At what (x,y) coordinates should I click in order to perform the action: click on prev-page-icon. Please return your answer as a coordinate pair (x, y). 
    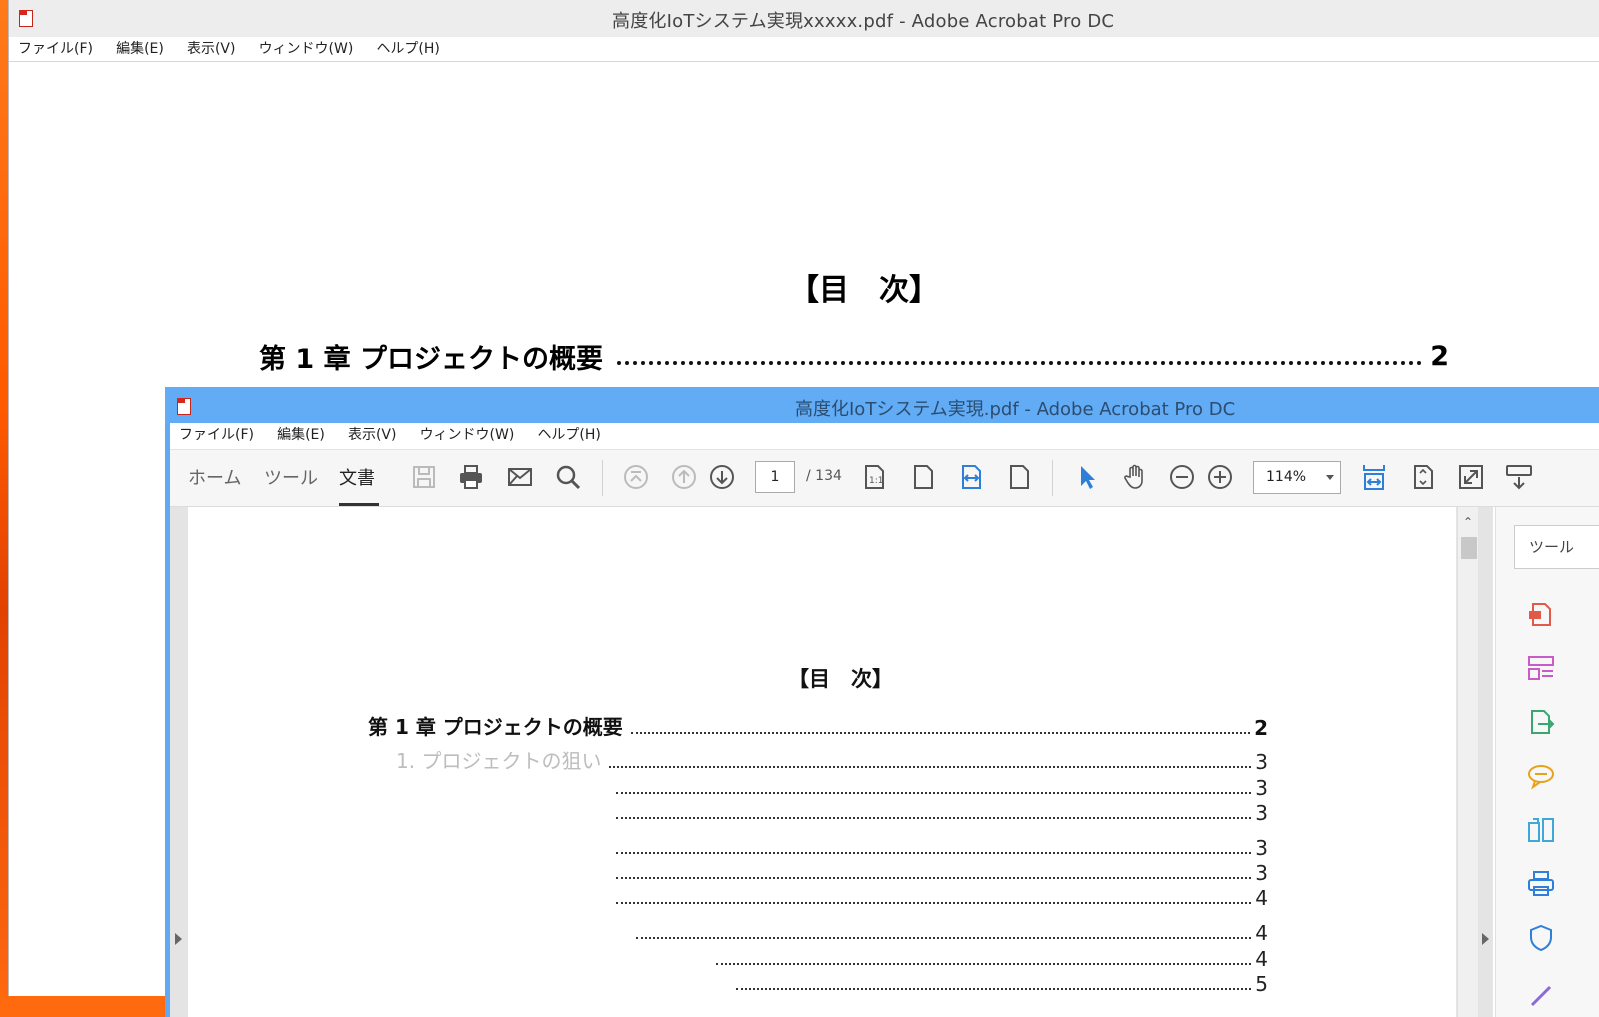
    Looking at the image, I should click on (684, 477).